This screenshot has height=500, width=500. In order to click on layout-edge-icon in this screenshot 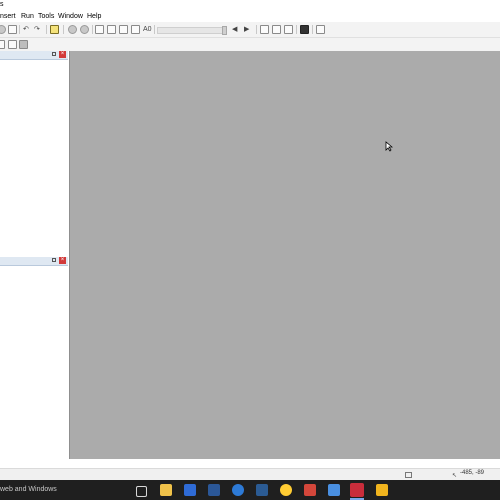, I will do `click(2, 44)`.